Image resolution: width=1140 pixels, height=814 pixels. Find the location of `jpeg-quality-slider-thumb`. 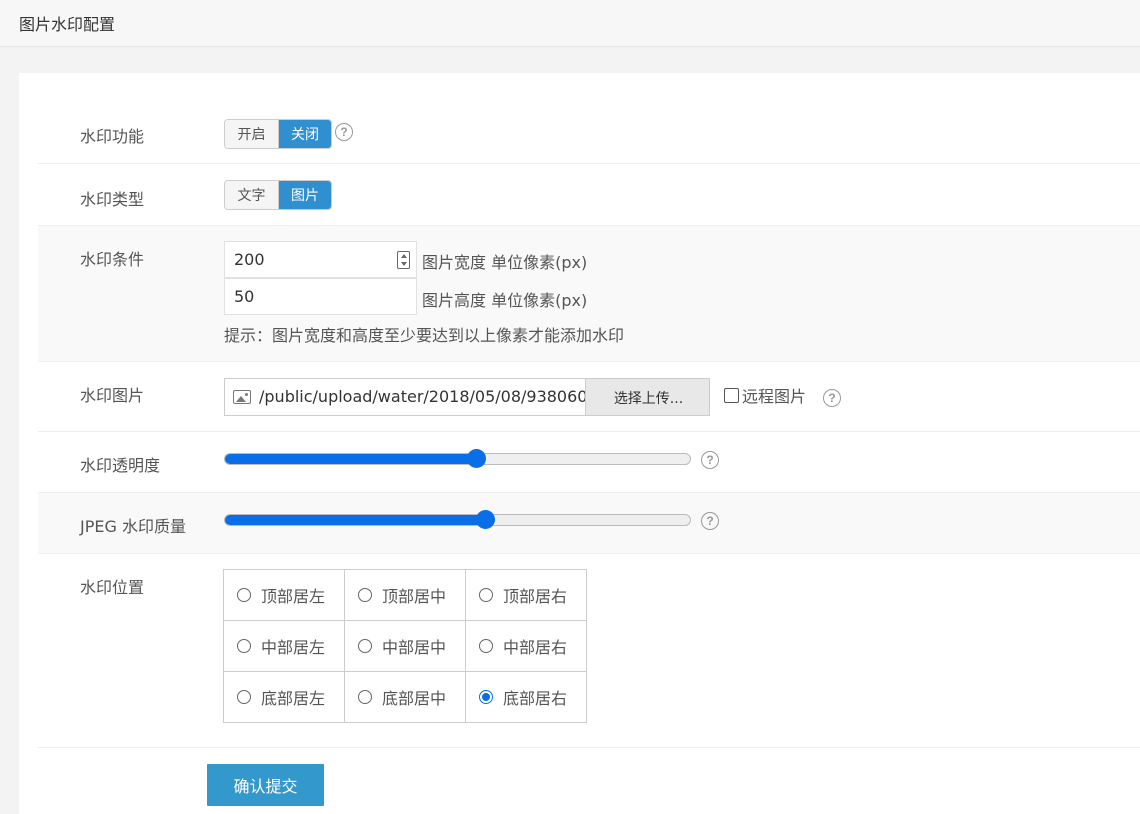

jpeg-quality-slider-thumb is located at coordinates (486, 519).